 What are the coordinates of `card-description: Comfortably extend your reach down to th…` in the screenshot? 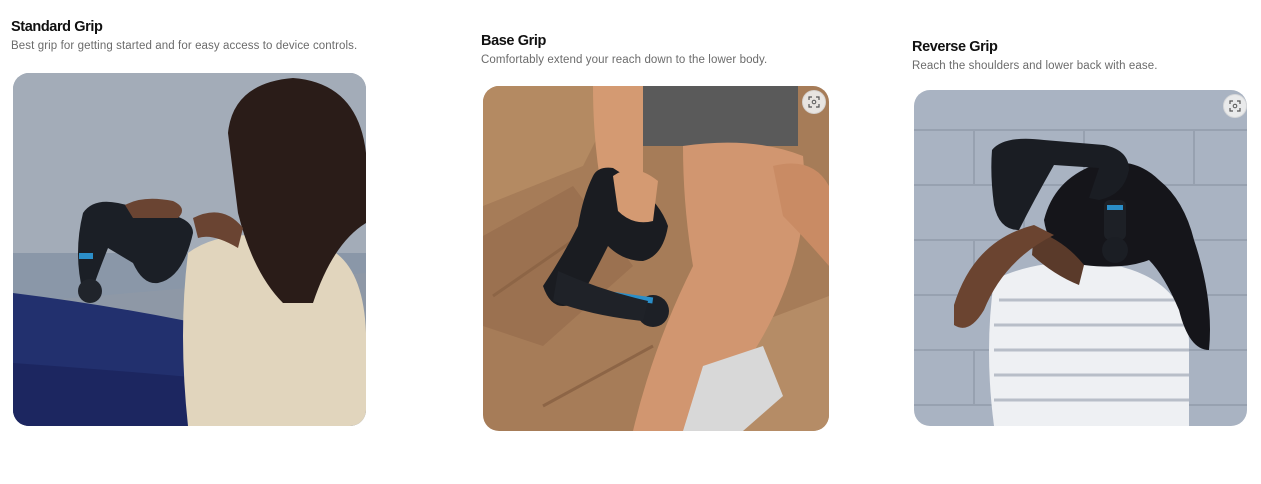 It's located at (624, 60).